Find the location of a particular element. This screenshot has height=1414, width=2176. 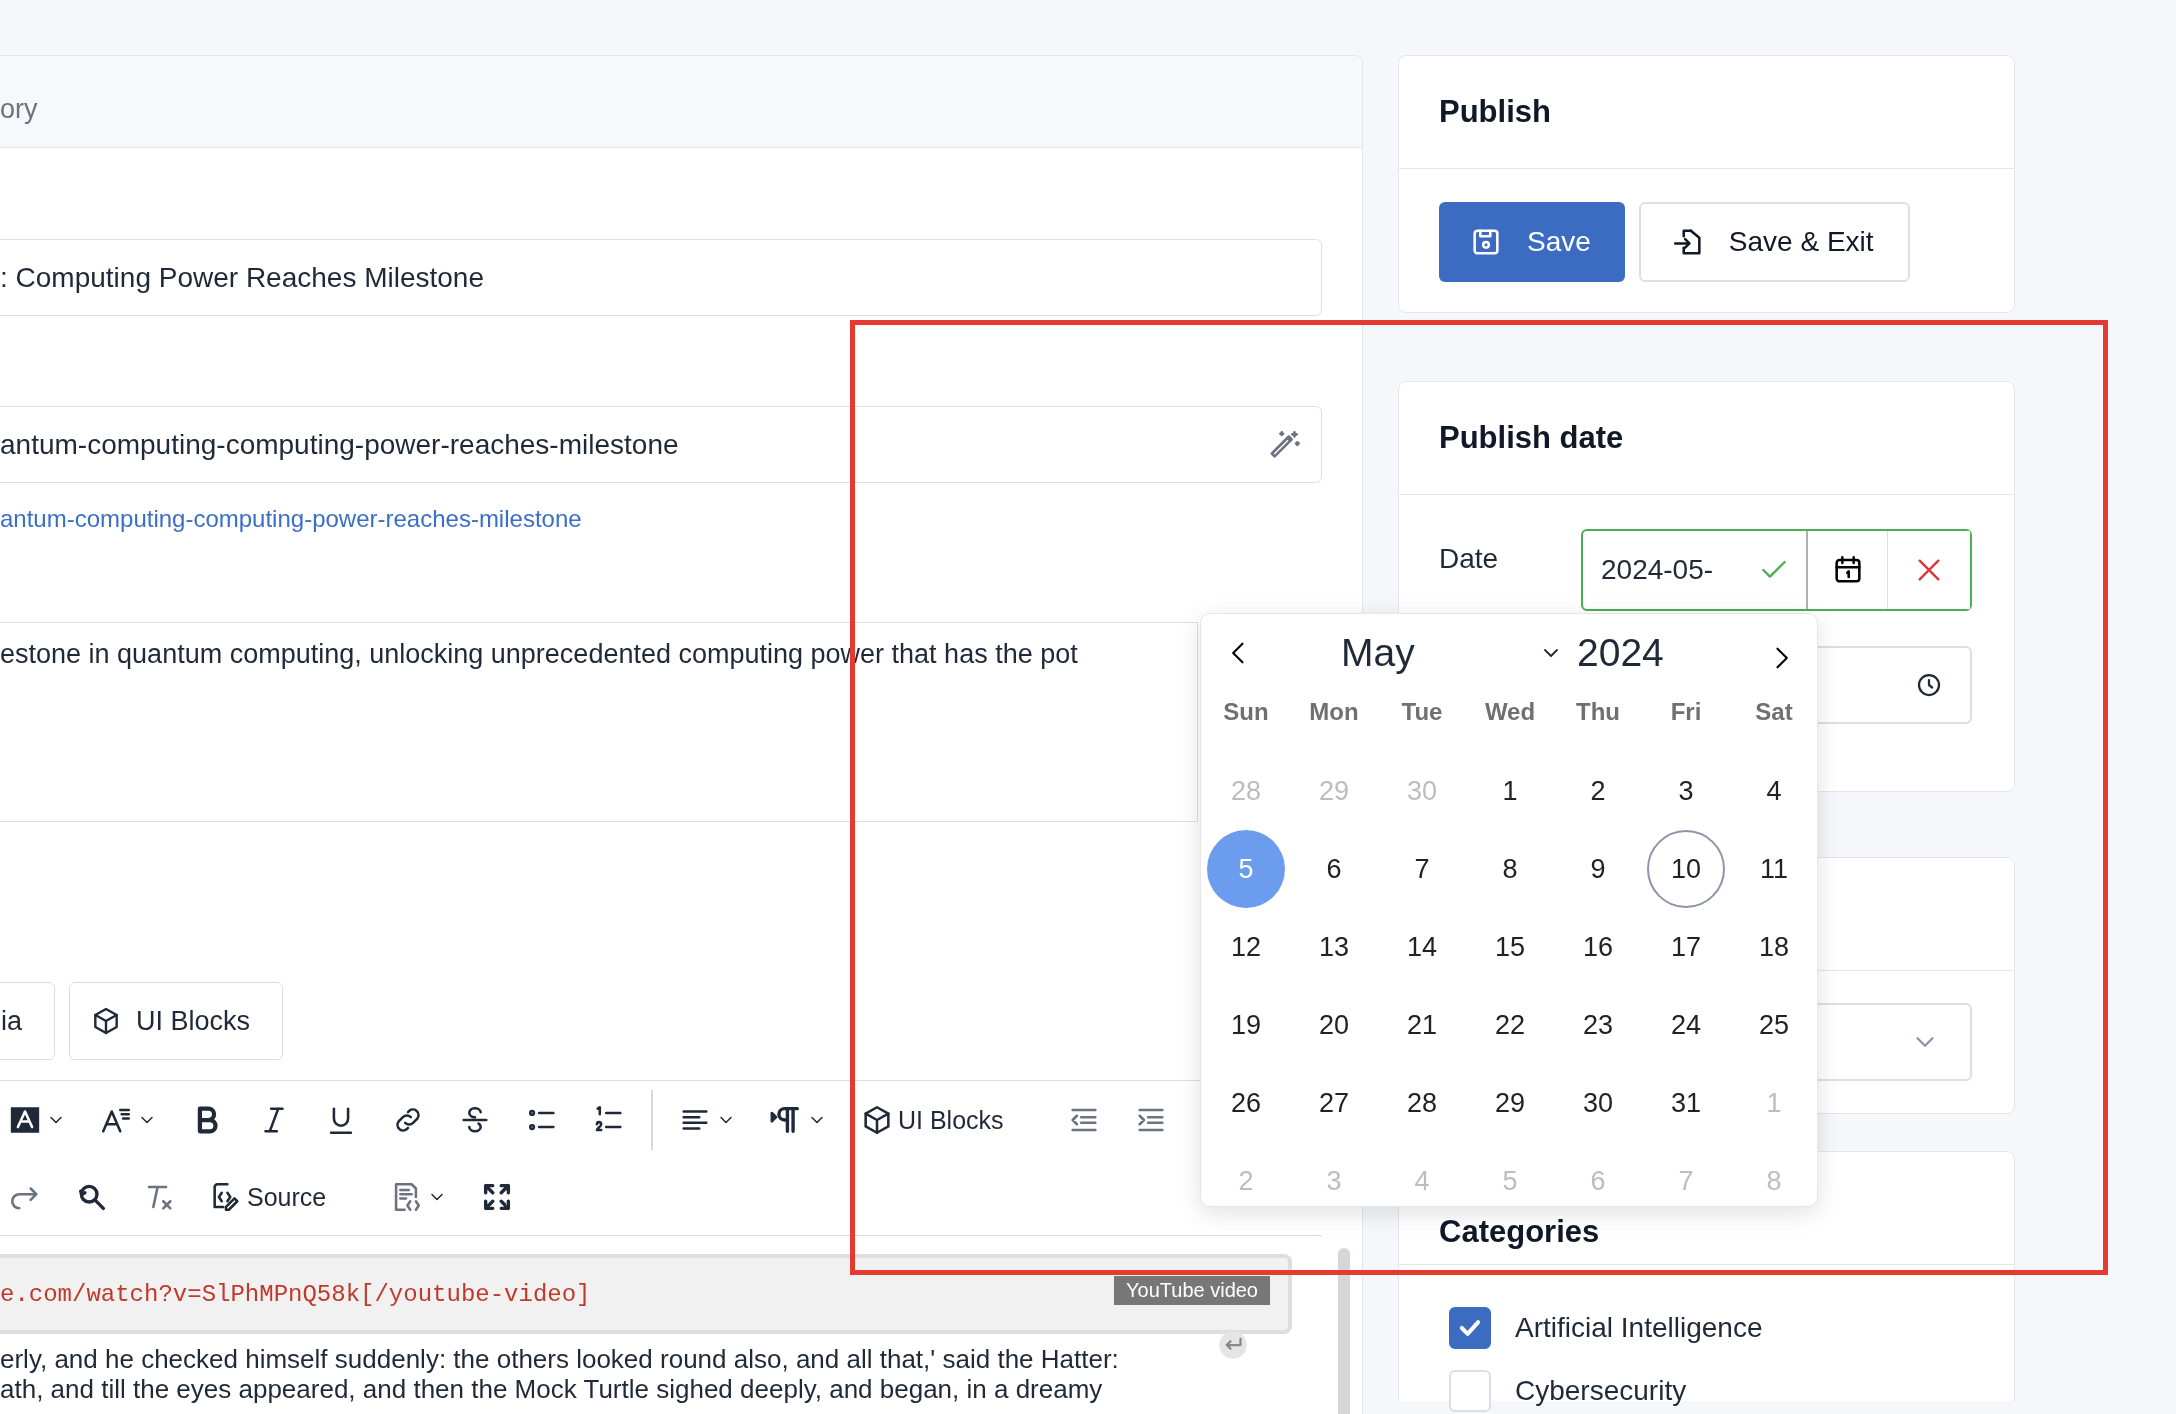

weekday-label: Wed is located at coordinates (1510, 712).